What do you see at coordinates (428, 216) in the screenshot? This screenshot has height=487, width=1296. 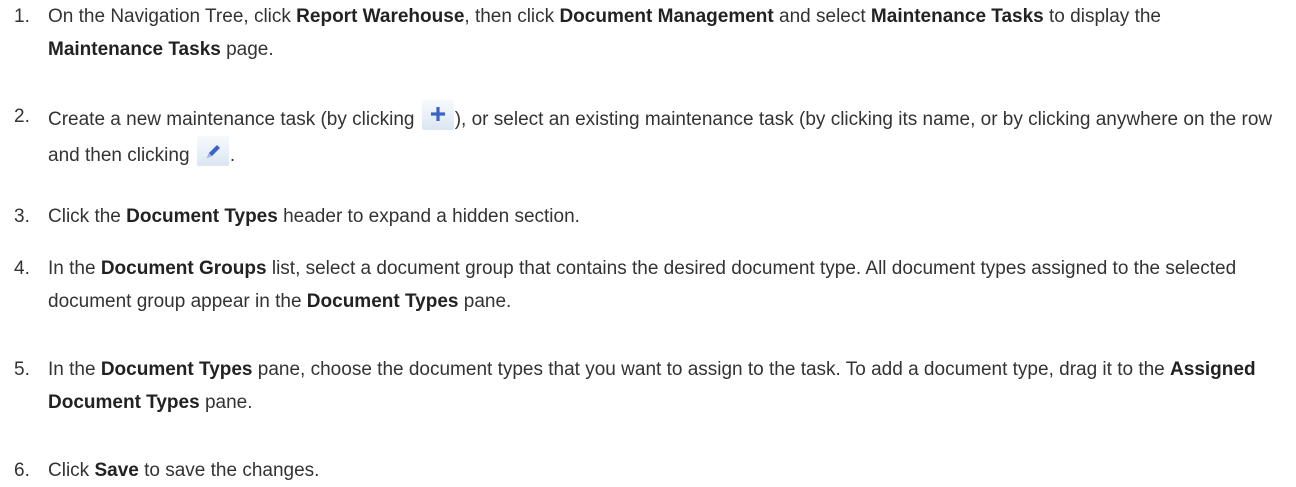 I see `text: header to expand a hidden section.` at bounding box center [428, 216].